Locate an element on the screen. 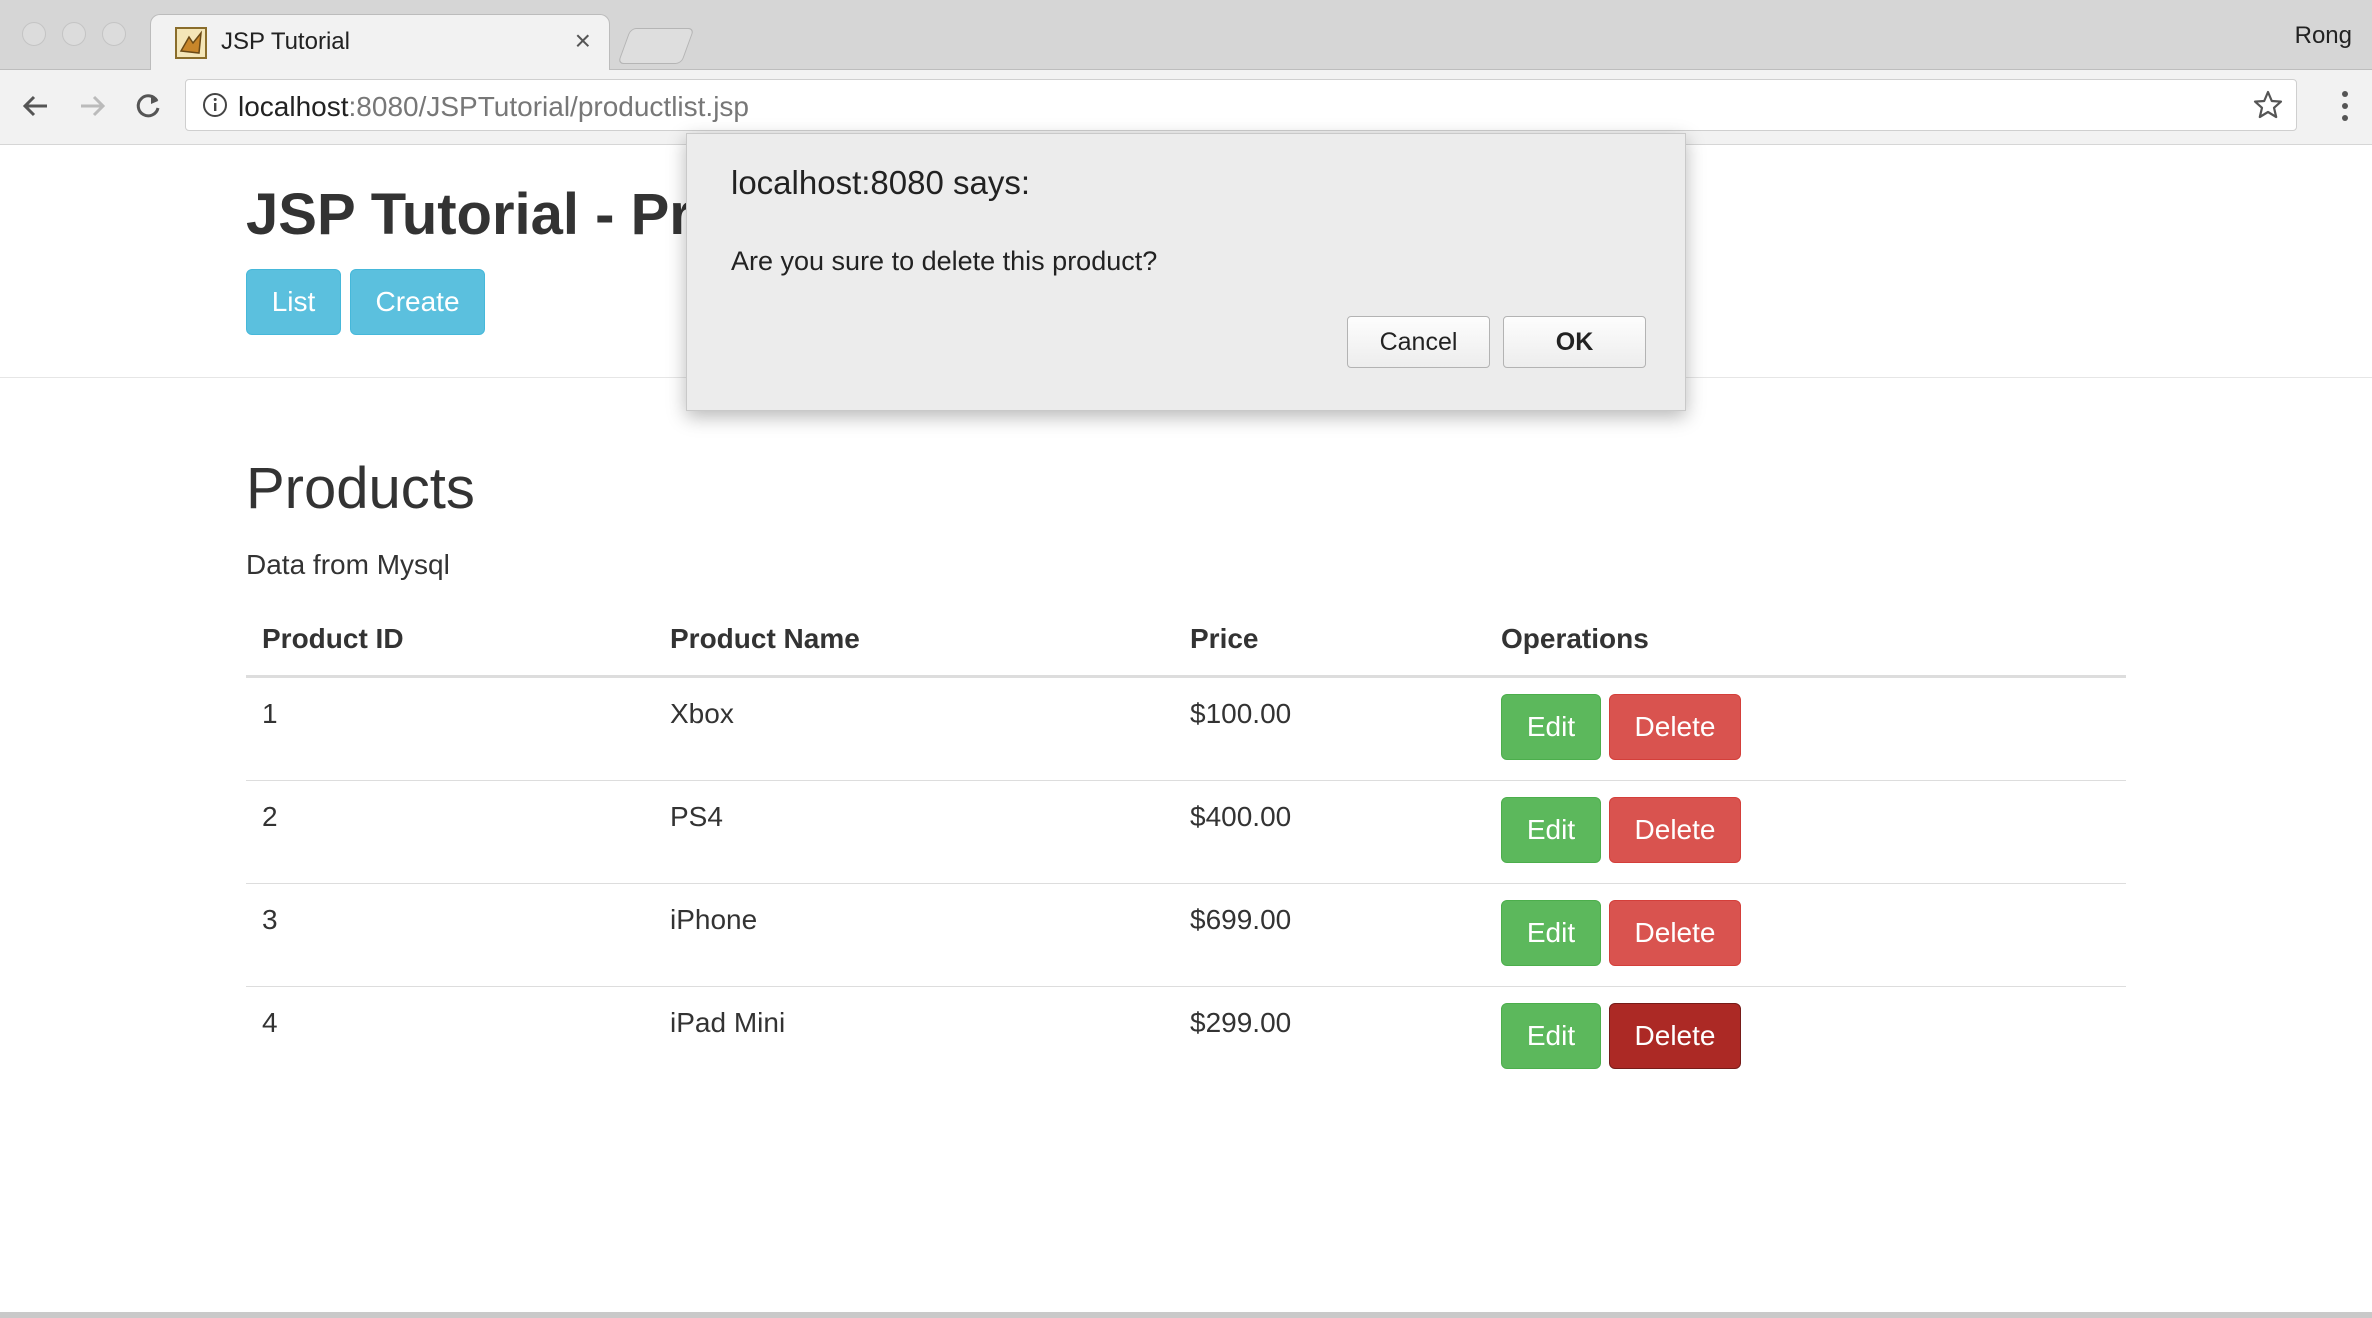 This screenshot has height=1318, width=2372. product-price: $100.00 is located at coordinates (1329, 728).